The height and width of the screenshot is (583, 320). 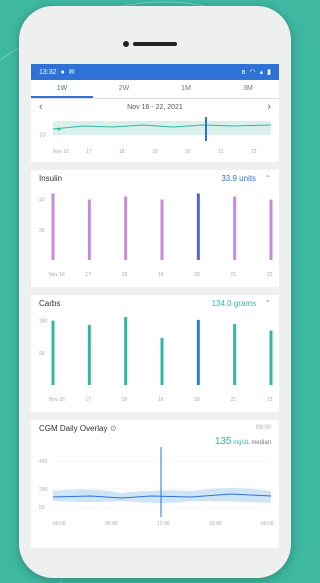 I want to click on period-tabs: 1W 2W 1M 3M, so click(x=155, y=89).